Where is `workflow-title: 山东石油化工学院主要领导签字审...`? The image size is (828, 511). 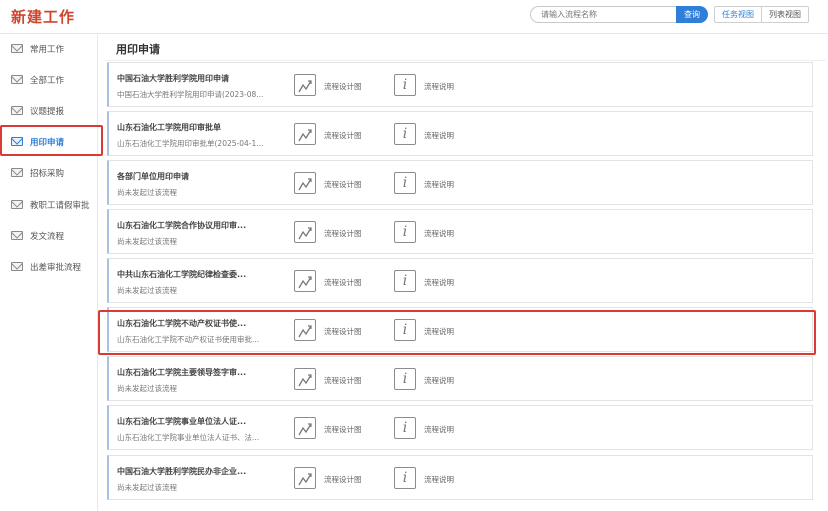 workflow-title: 山东石油化工学院主要领导签字审... is located at coordinates (197, 372).